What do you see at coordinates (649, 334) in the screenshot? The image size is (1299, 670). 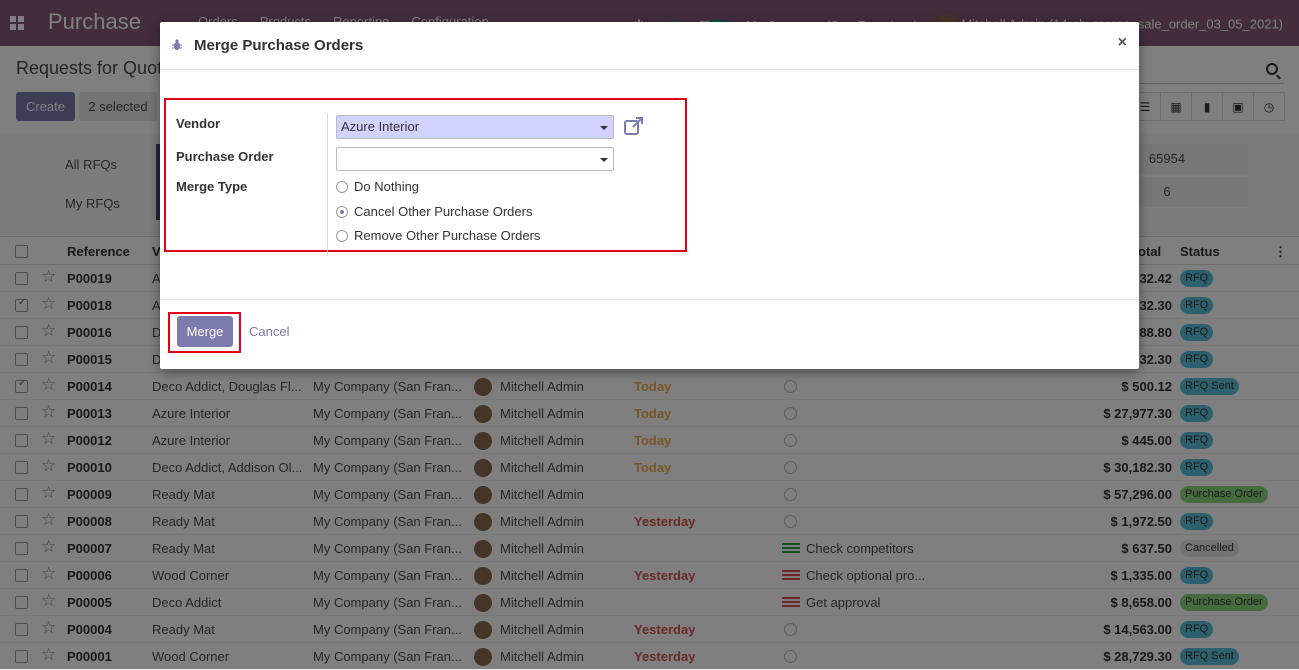 I see `modal-footer` at bounding box center [649, 334].